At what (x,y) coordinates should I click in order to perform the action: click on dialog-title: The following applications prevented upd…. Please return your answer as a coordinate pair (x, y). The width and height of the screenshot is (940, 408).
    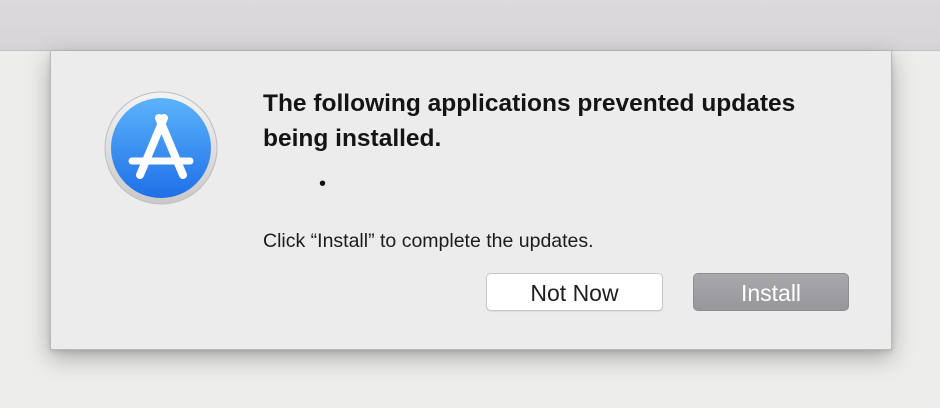
    Looking at the image, I should click on (529, 121).